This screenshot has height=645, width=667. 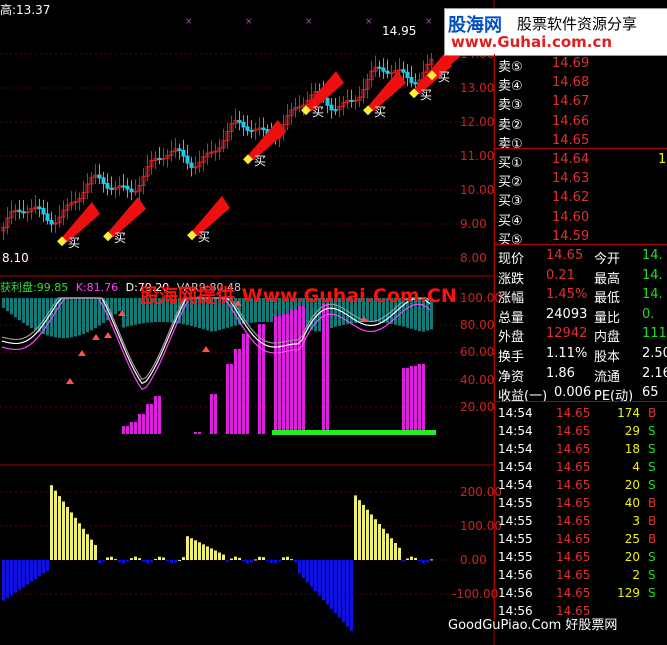 What do you see at coordinates (652, 557) in the screenshot?
I see `tick-side: S` at bounding box center [652, 557].